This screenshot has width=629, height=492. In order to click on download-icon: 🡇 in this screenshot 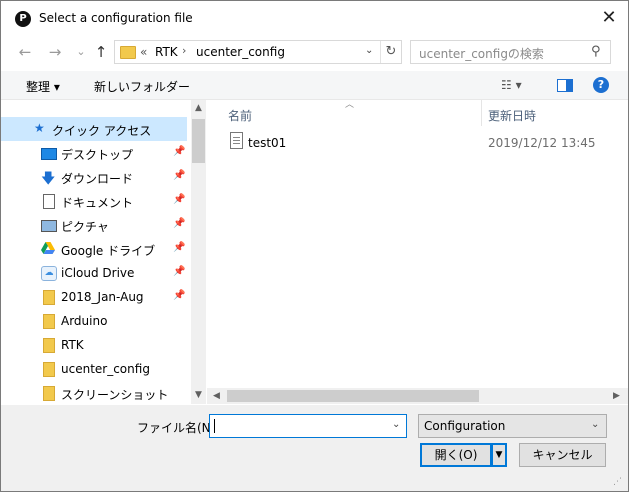, I will do `click(48, 179)`.